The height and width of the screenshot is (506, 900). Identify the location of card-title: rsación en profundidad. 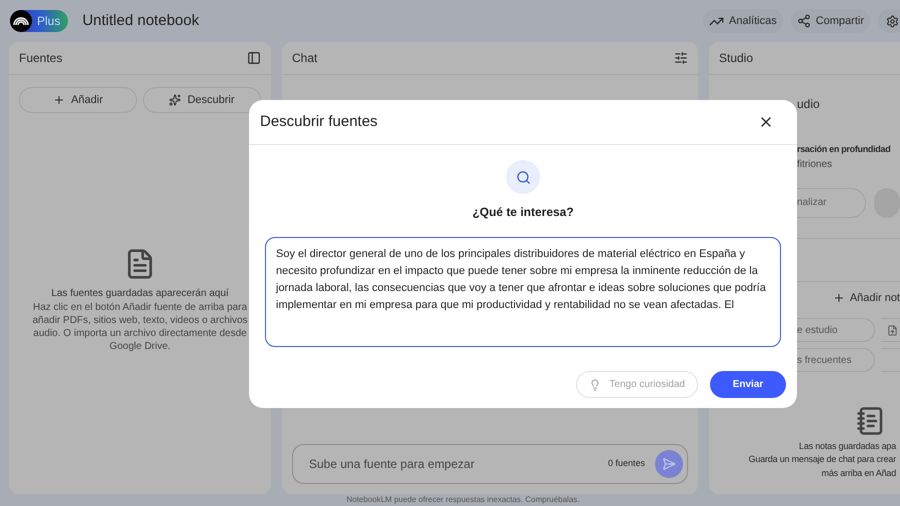
(844, 149).